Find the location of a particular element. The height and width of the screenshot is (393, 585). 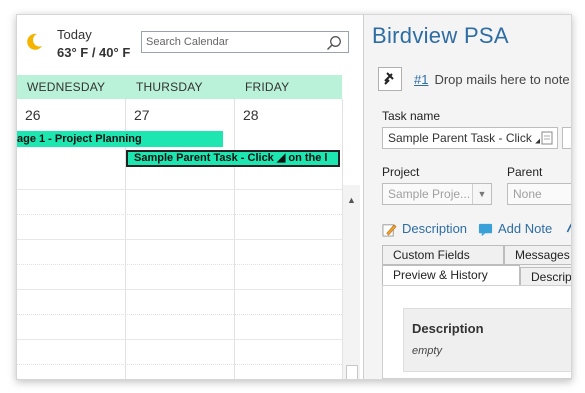

event-sample-parent-task-label: Sample Parent Task - Click ◢ on the l is located at coordinates (231, 158).